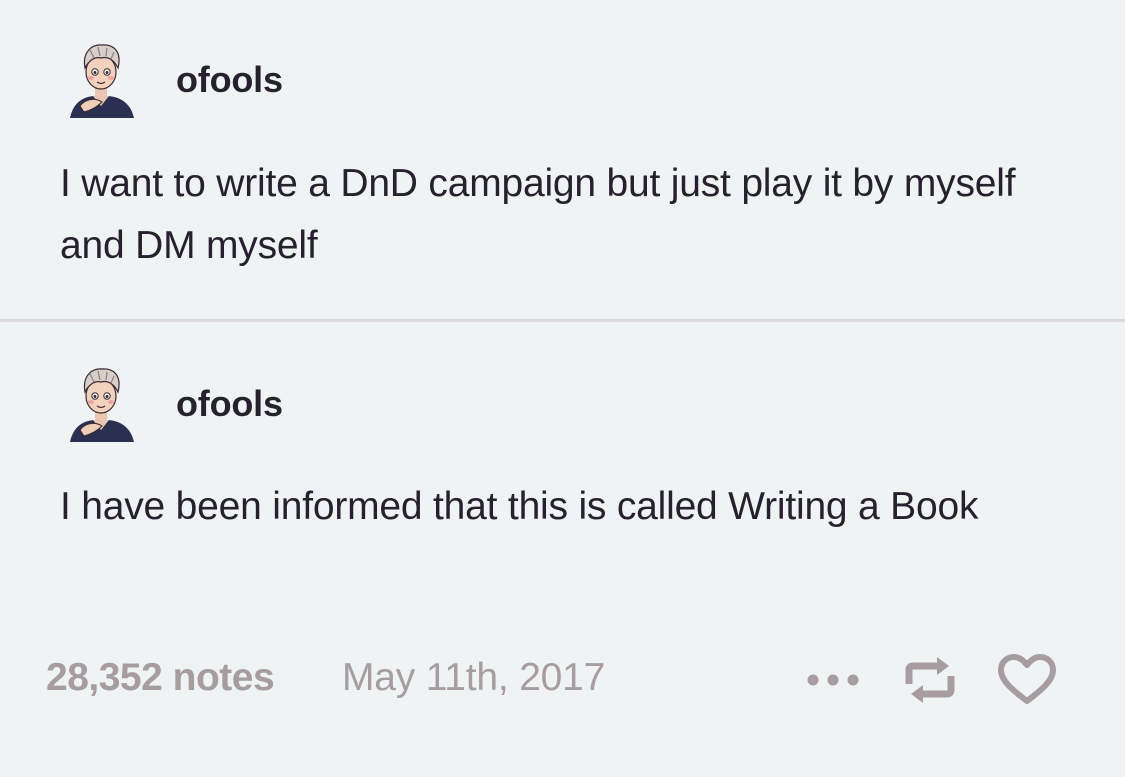 This screenshot has height=777, width=1125. I want to click on more-options-button, so click(833, 680).